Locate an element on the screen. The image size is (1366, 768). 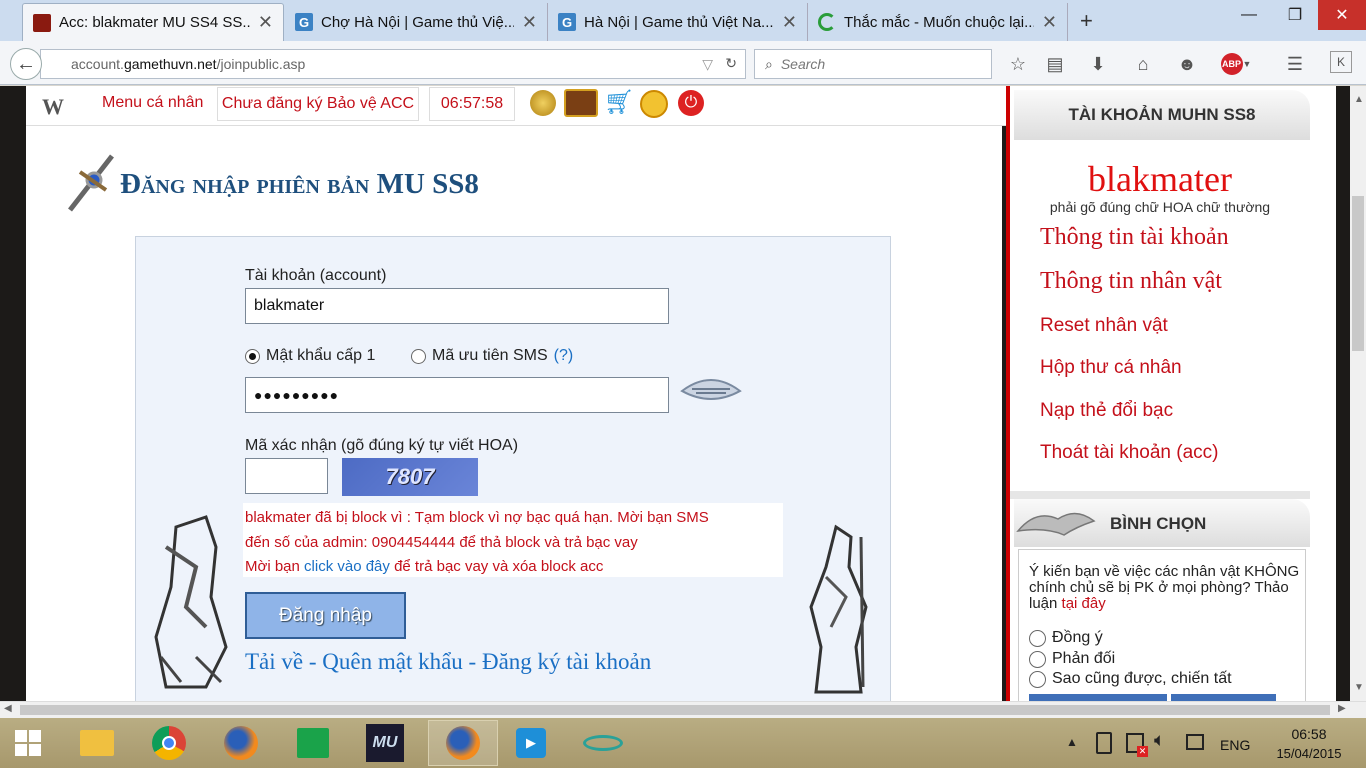
radio-password is located at coordinates (252, 356).